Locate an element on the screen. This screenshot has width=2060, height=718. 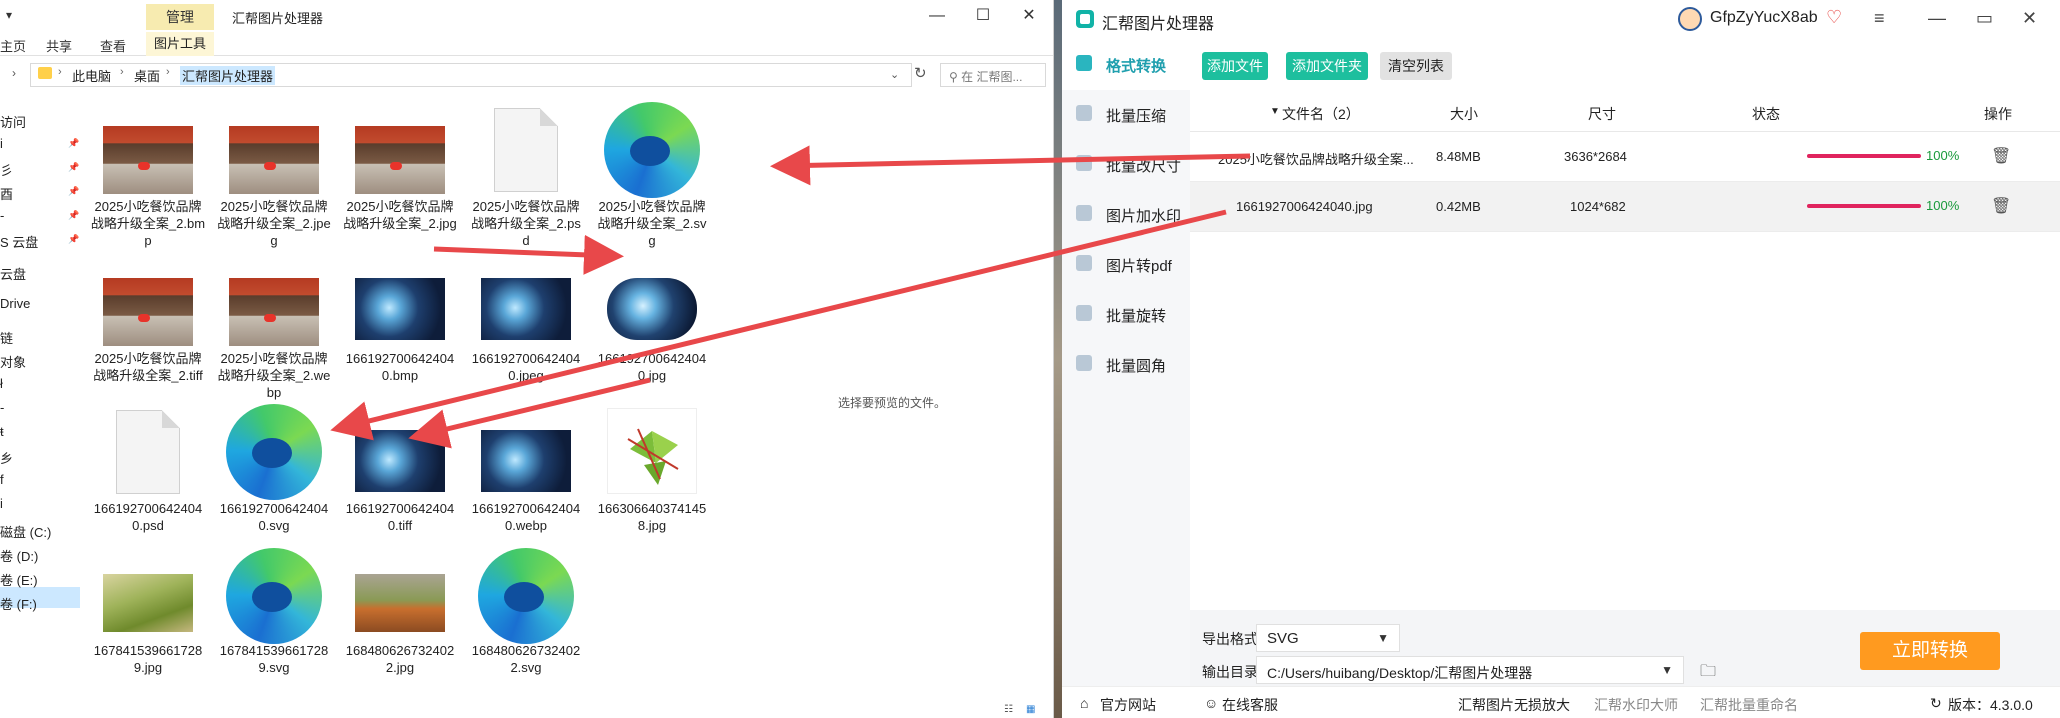
nav-item-s-cloud: S 云盘 is located at coordinates (19, 241).